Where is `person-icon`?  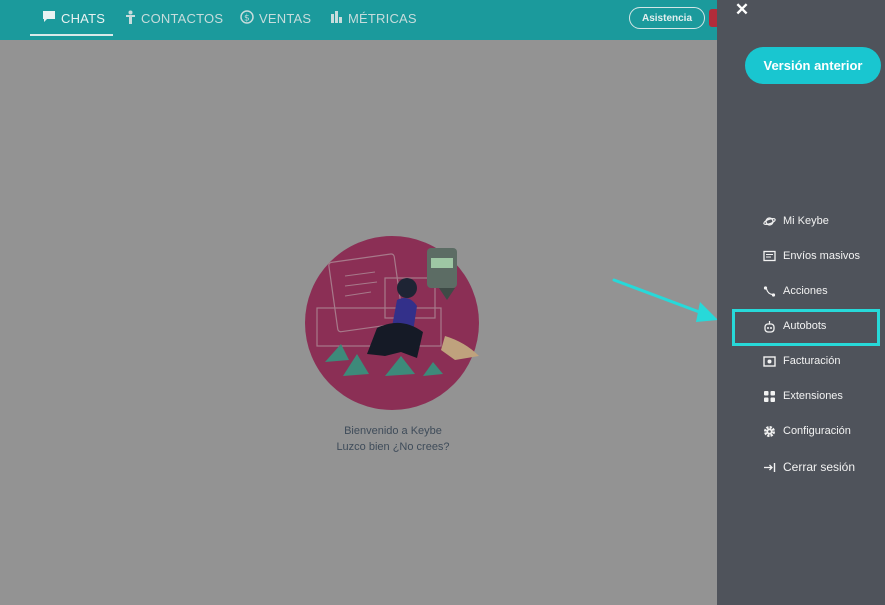 person-icon is located at coordinates (130, 18).